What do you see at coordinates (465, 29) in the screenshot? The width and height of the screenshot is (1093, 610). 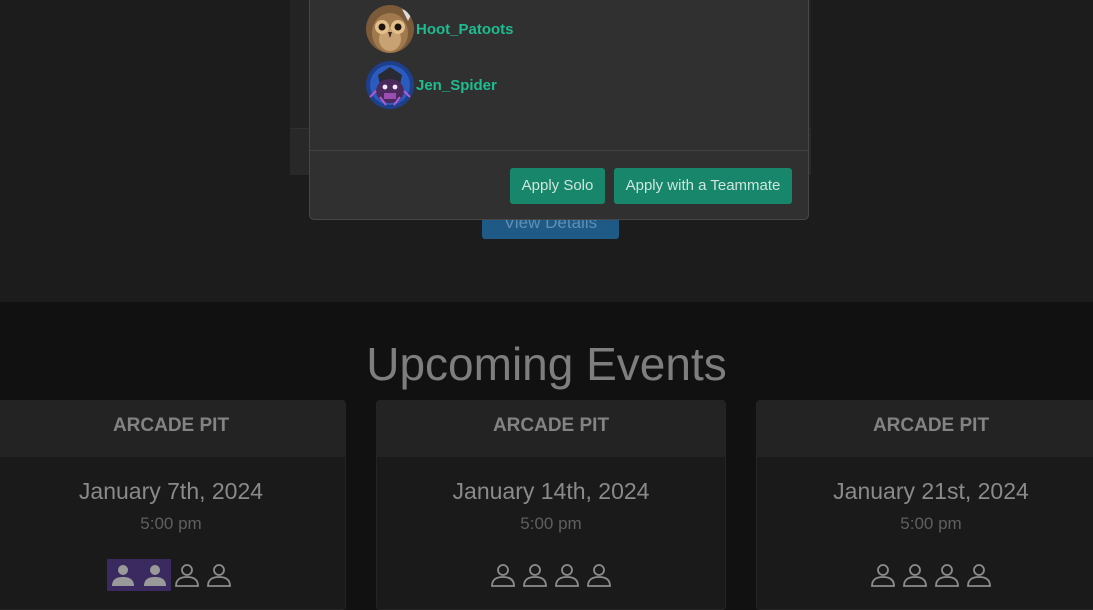 I see `member-name: Hoot_Patoots` at bounding box center [465, 29].